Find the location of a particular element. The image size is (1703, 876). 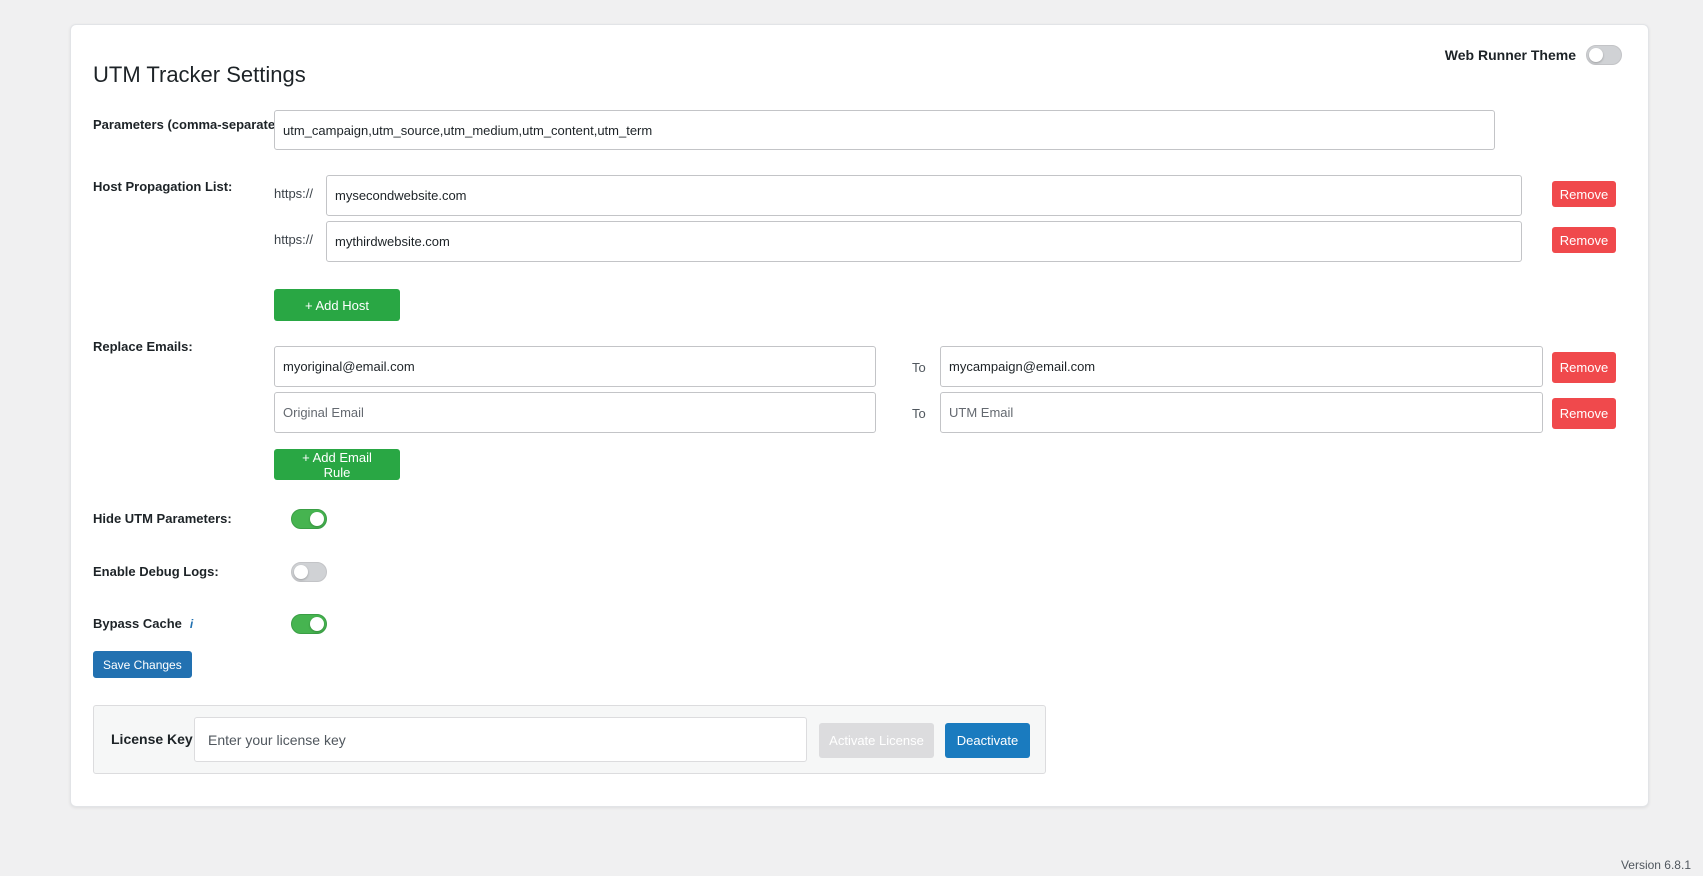

debug-logs-toggle is located at coordinates (309, 572).